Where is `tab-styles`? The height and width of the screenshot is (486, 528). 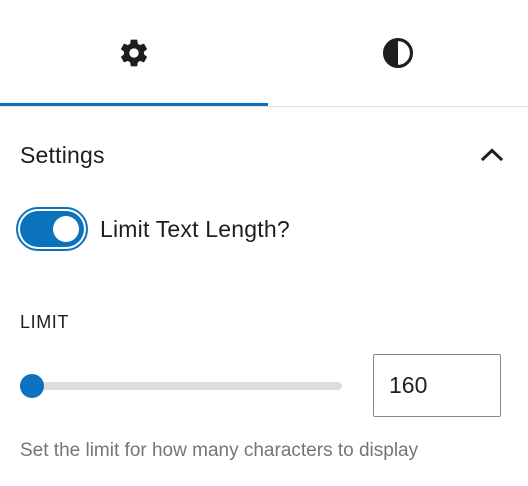
tab-styles is located at coordinates (398, 53).